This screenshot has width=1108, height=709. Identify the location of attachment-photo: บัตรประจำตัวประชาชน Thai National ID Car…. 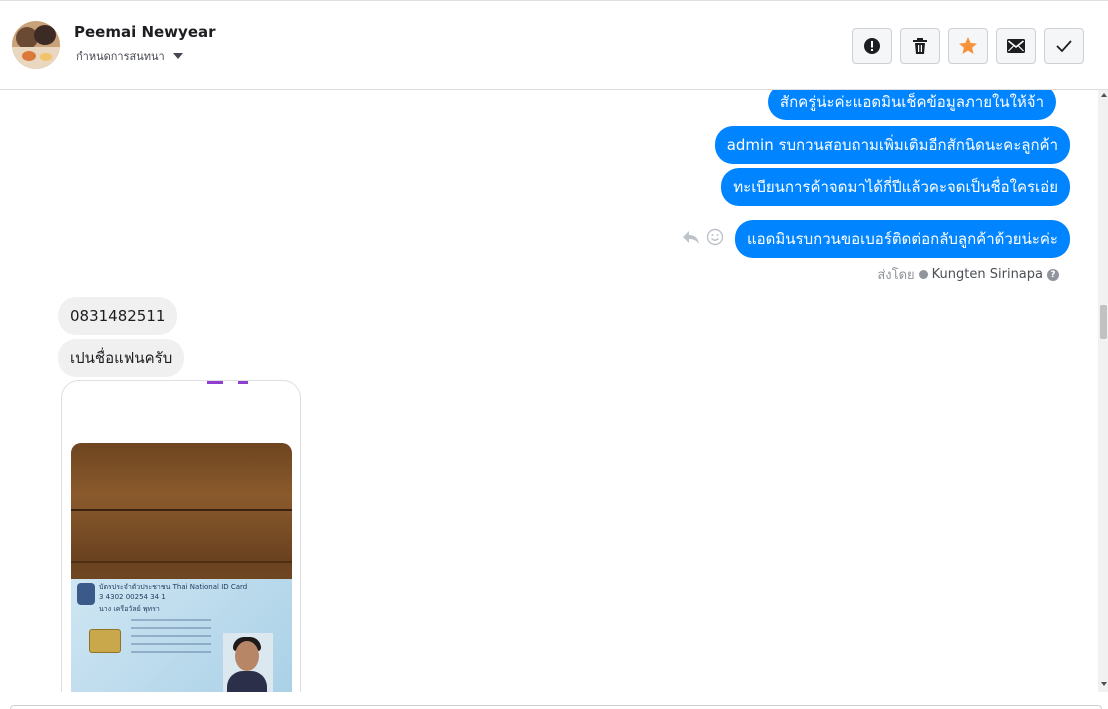
(181, 567).